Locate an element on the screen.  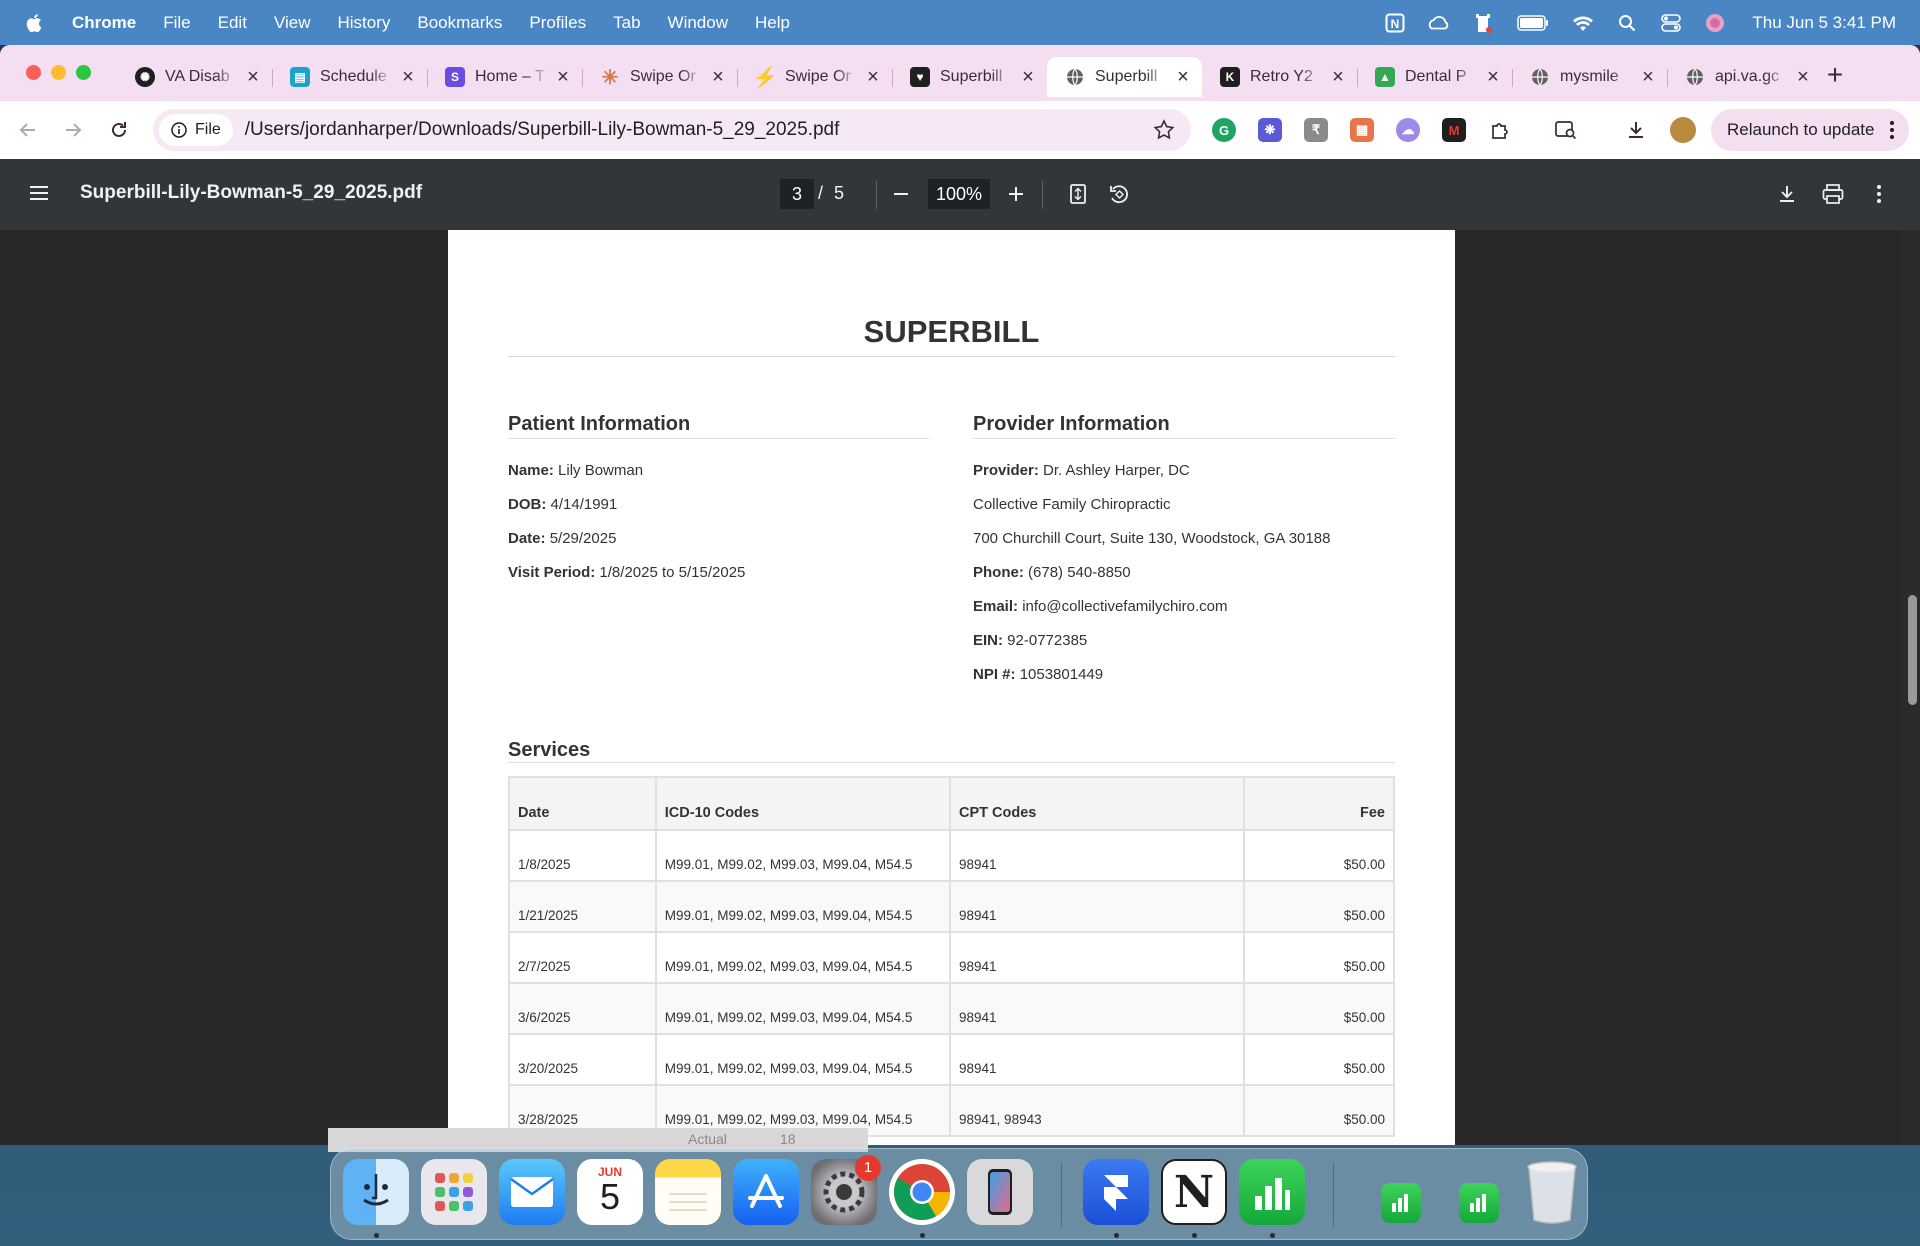
extensions-puzzle-icon is located at coordinates (1500, 130).